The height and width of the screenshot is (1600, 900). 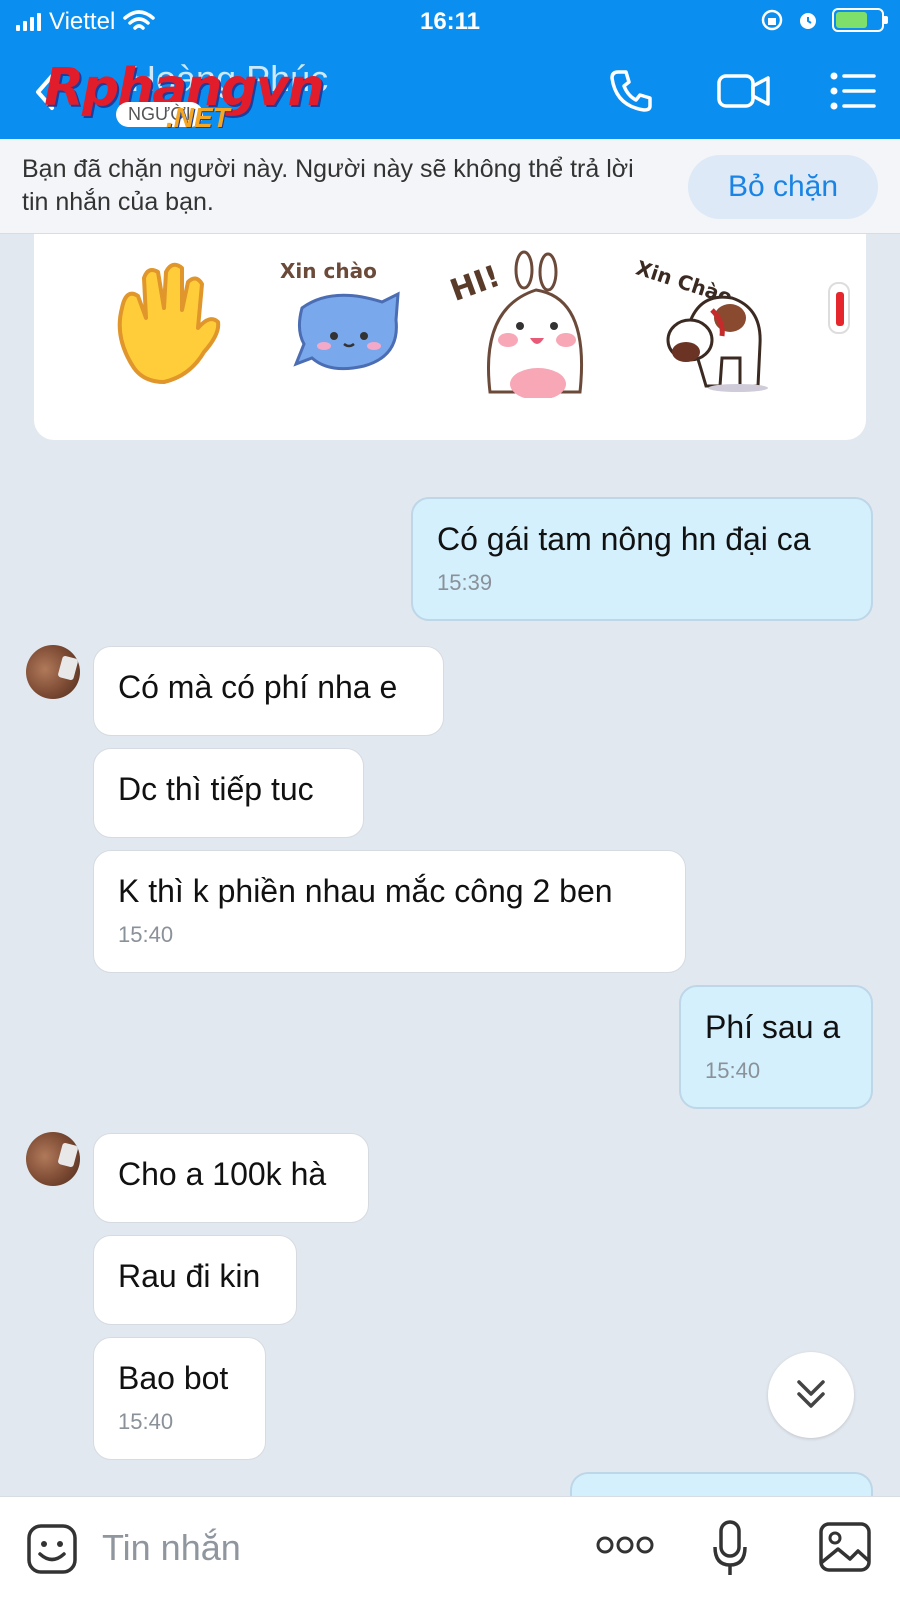 What do you see at coordinates (625, 1545) in the screenshot?
I see `more-options-icon` at bounding box center [625, 1545].